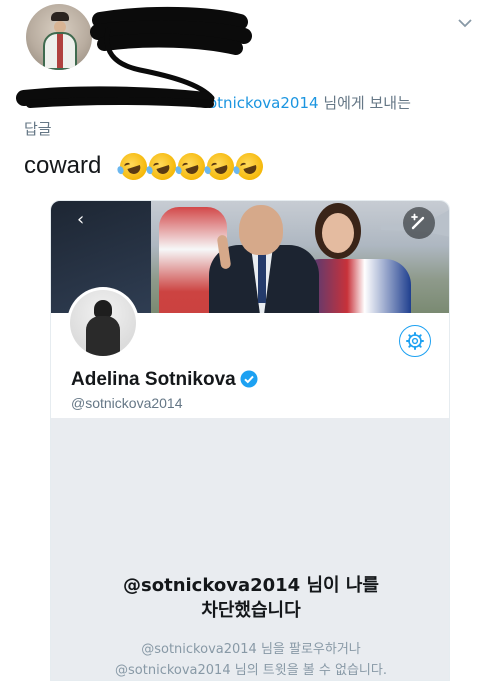 The height and width of the screenshot is (681, 500). Describe the element at coordinates (415, 341) in the screenshot. I see `gear-icon` at that location.